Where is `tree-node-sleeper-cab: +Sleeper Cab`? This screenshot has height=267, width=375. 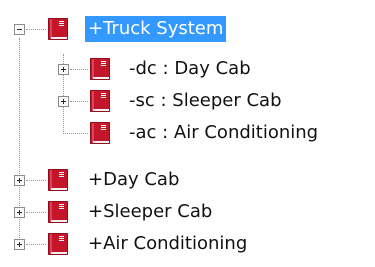 tree-node-sleeper-cab: +Sleeper Cab is located at coordinates (135, 212).